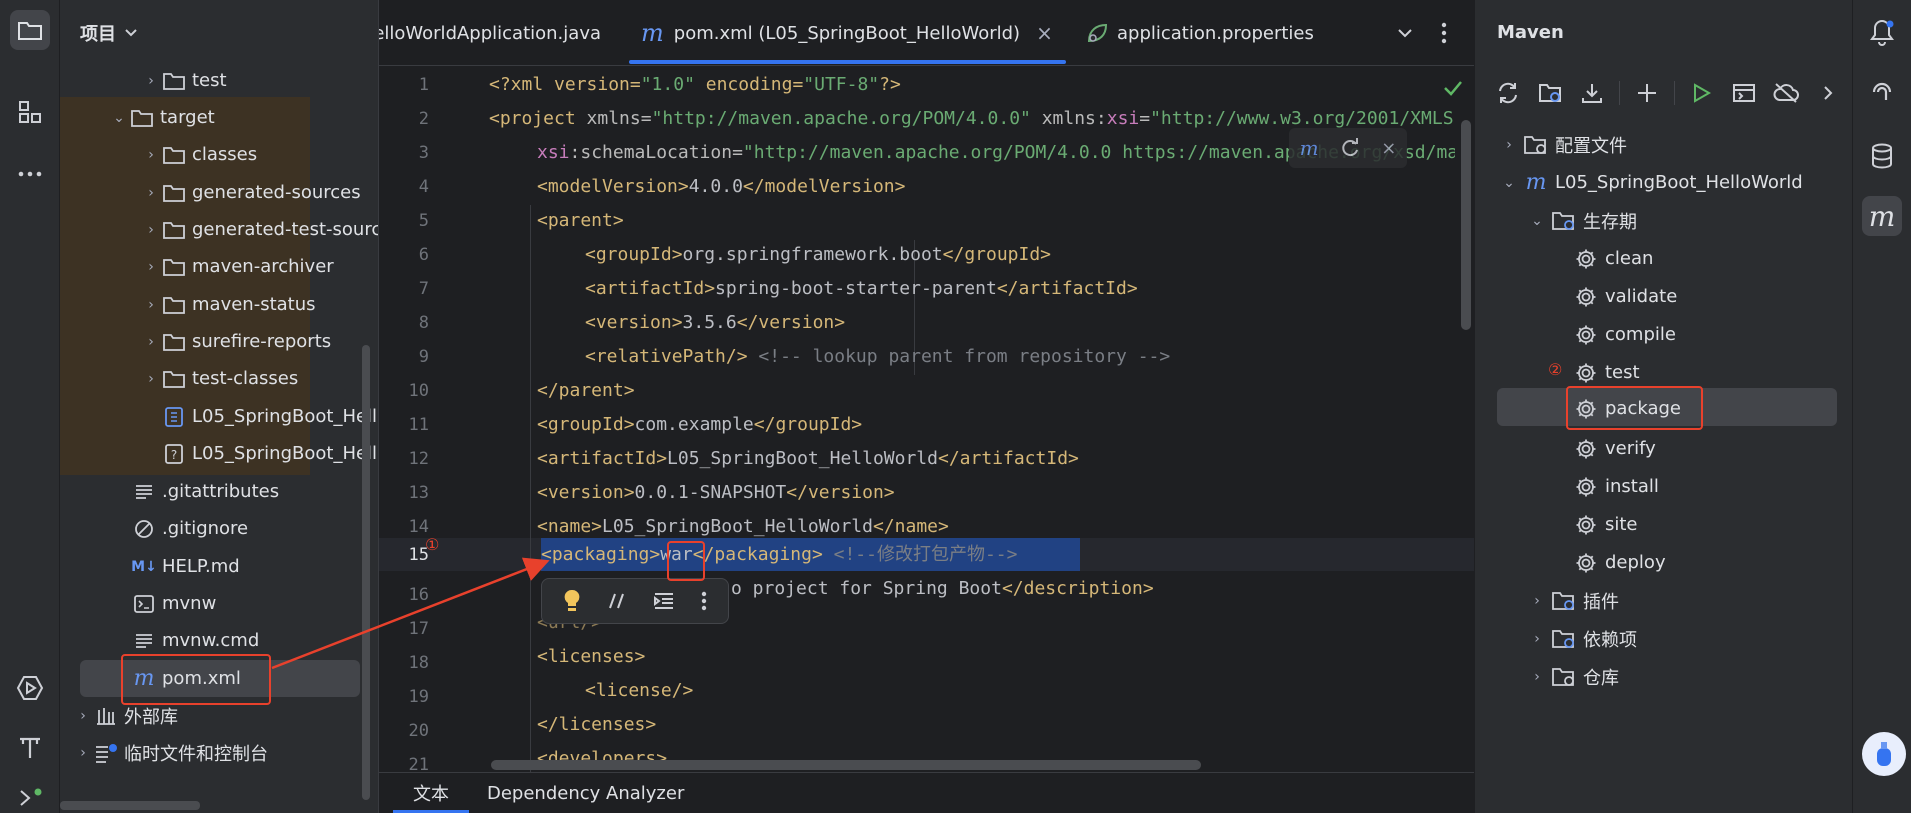 This screenshot has height=813, width=1911. Describe the element at coordinates (572, 601) in the screenshot. I see `lightbulb-icon` at that location.